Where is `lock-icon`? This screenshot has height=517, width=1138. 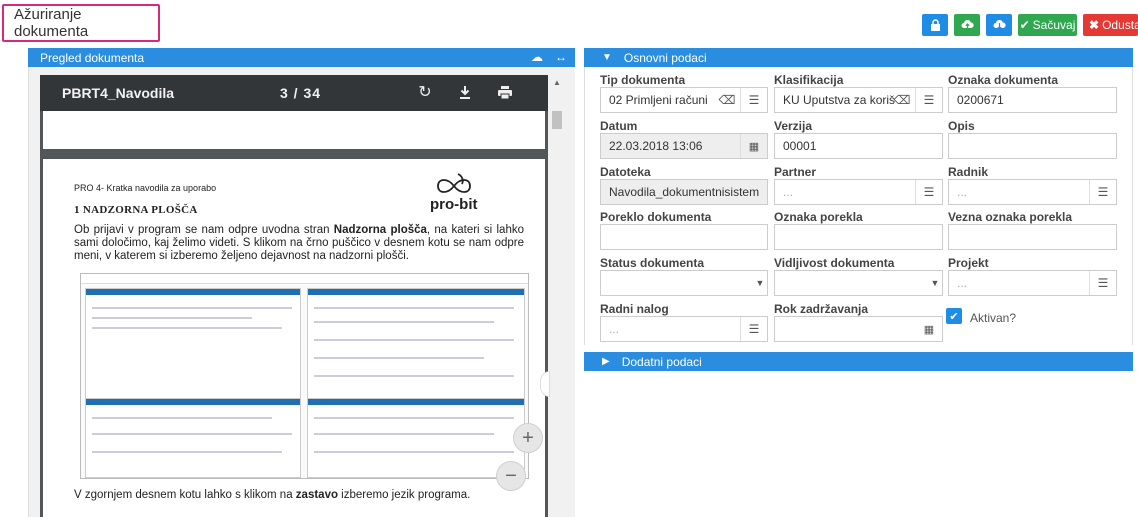
lock-icon is located at coordinates (935, 25).